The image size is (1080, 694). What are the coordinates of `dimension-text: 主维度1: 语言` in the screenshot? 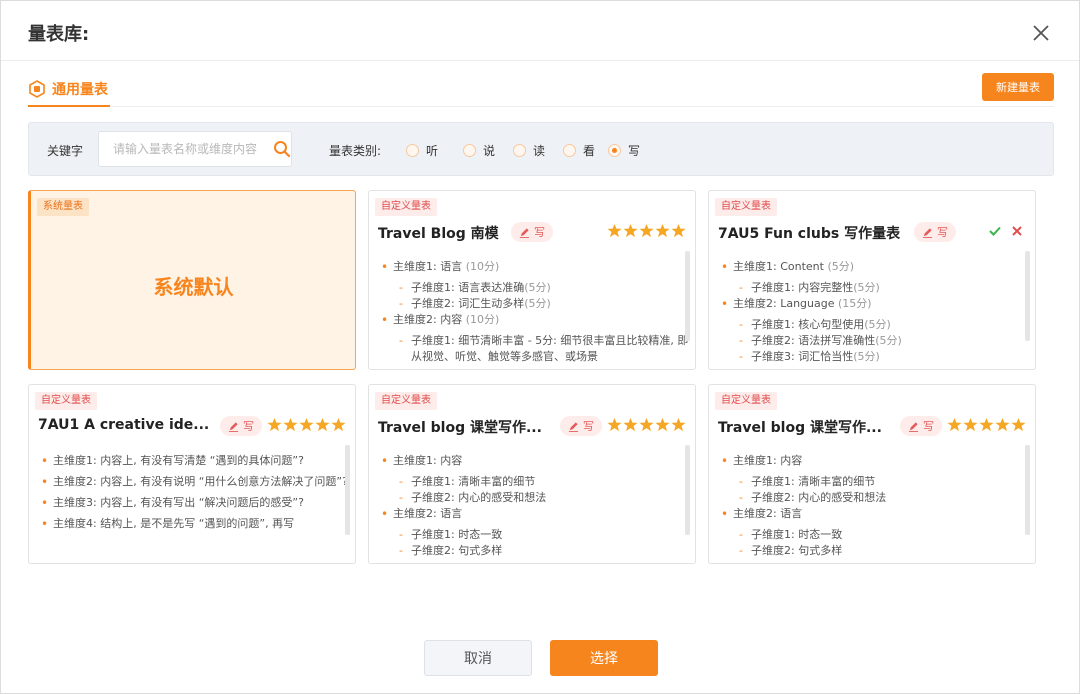 It's located at (429, 266).